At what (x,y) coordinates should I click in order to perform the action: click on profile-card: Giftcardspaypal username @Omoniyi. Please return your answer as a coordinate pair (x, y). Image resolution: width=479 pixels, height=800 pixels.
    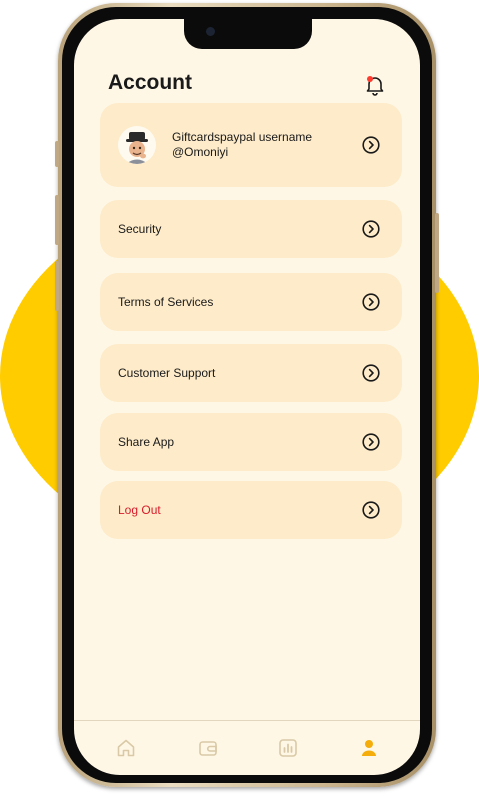
    Looking at the image, I should click on (251, 145).